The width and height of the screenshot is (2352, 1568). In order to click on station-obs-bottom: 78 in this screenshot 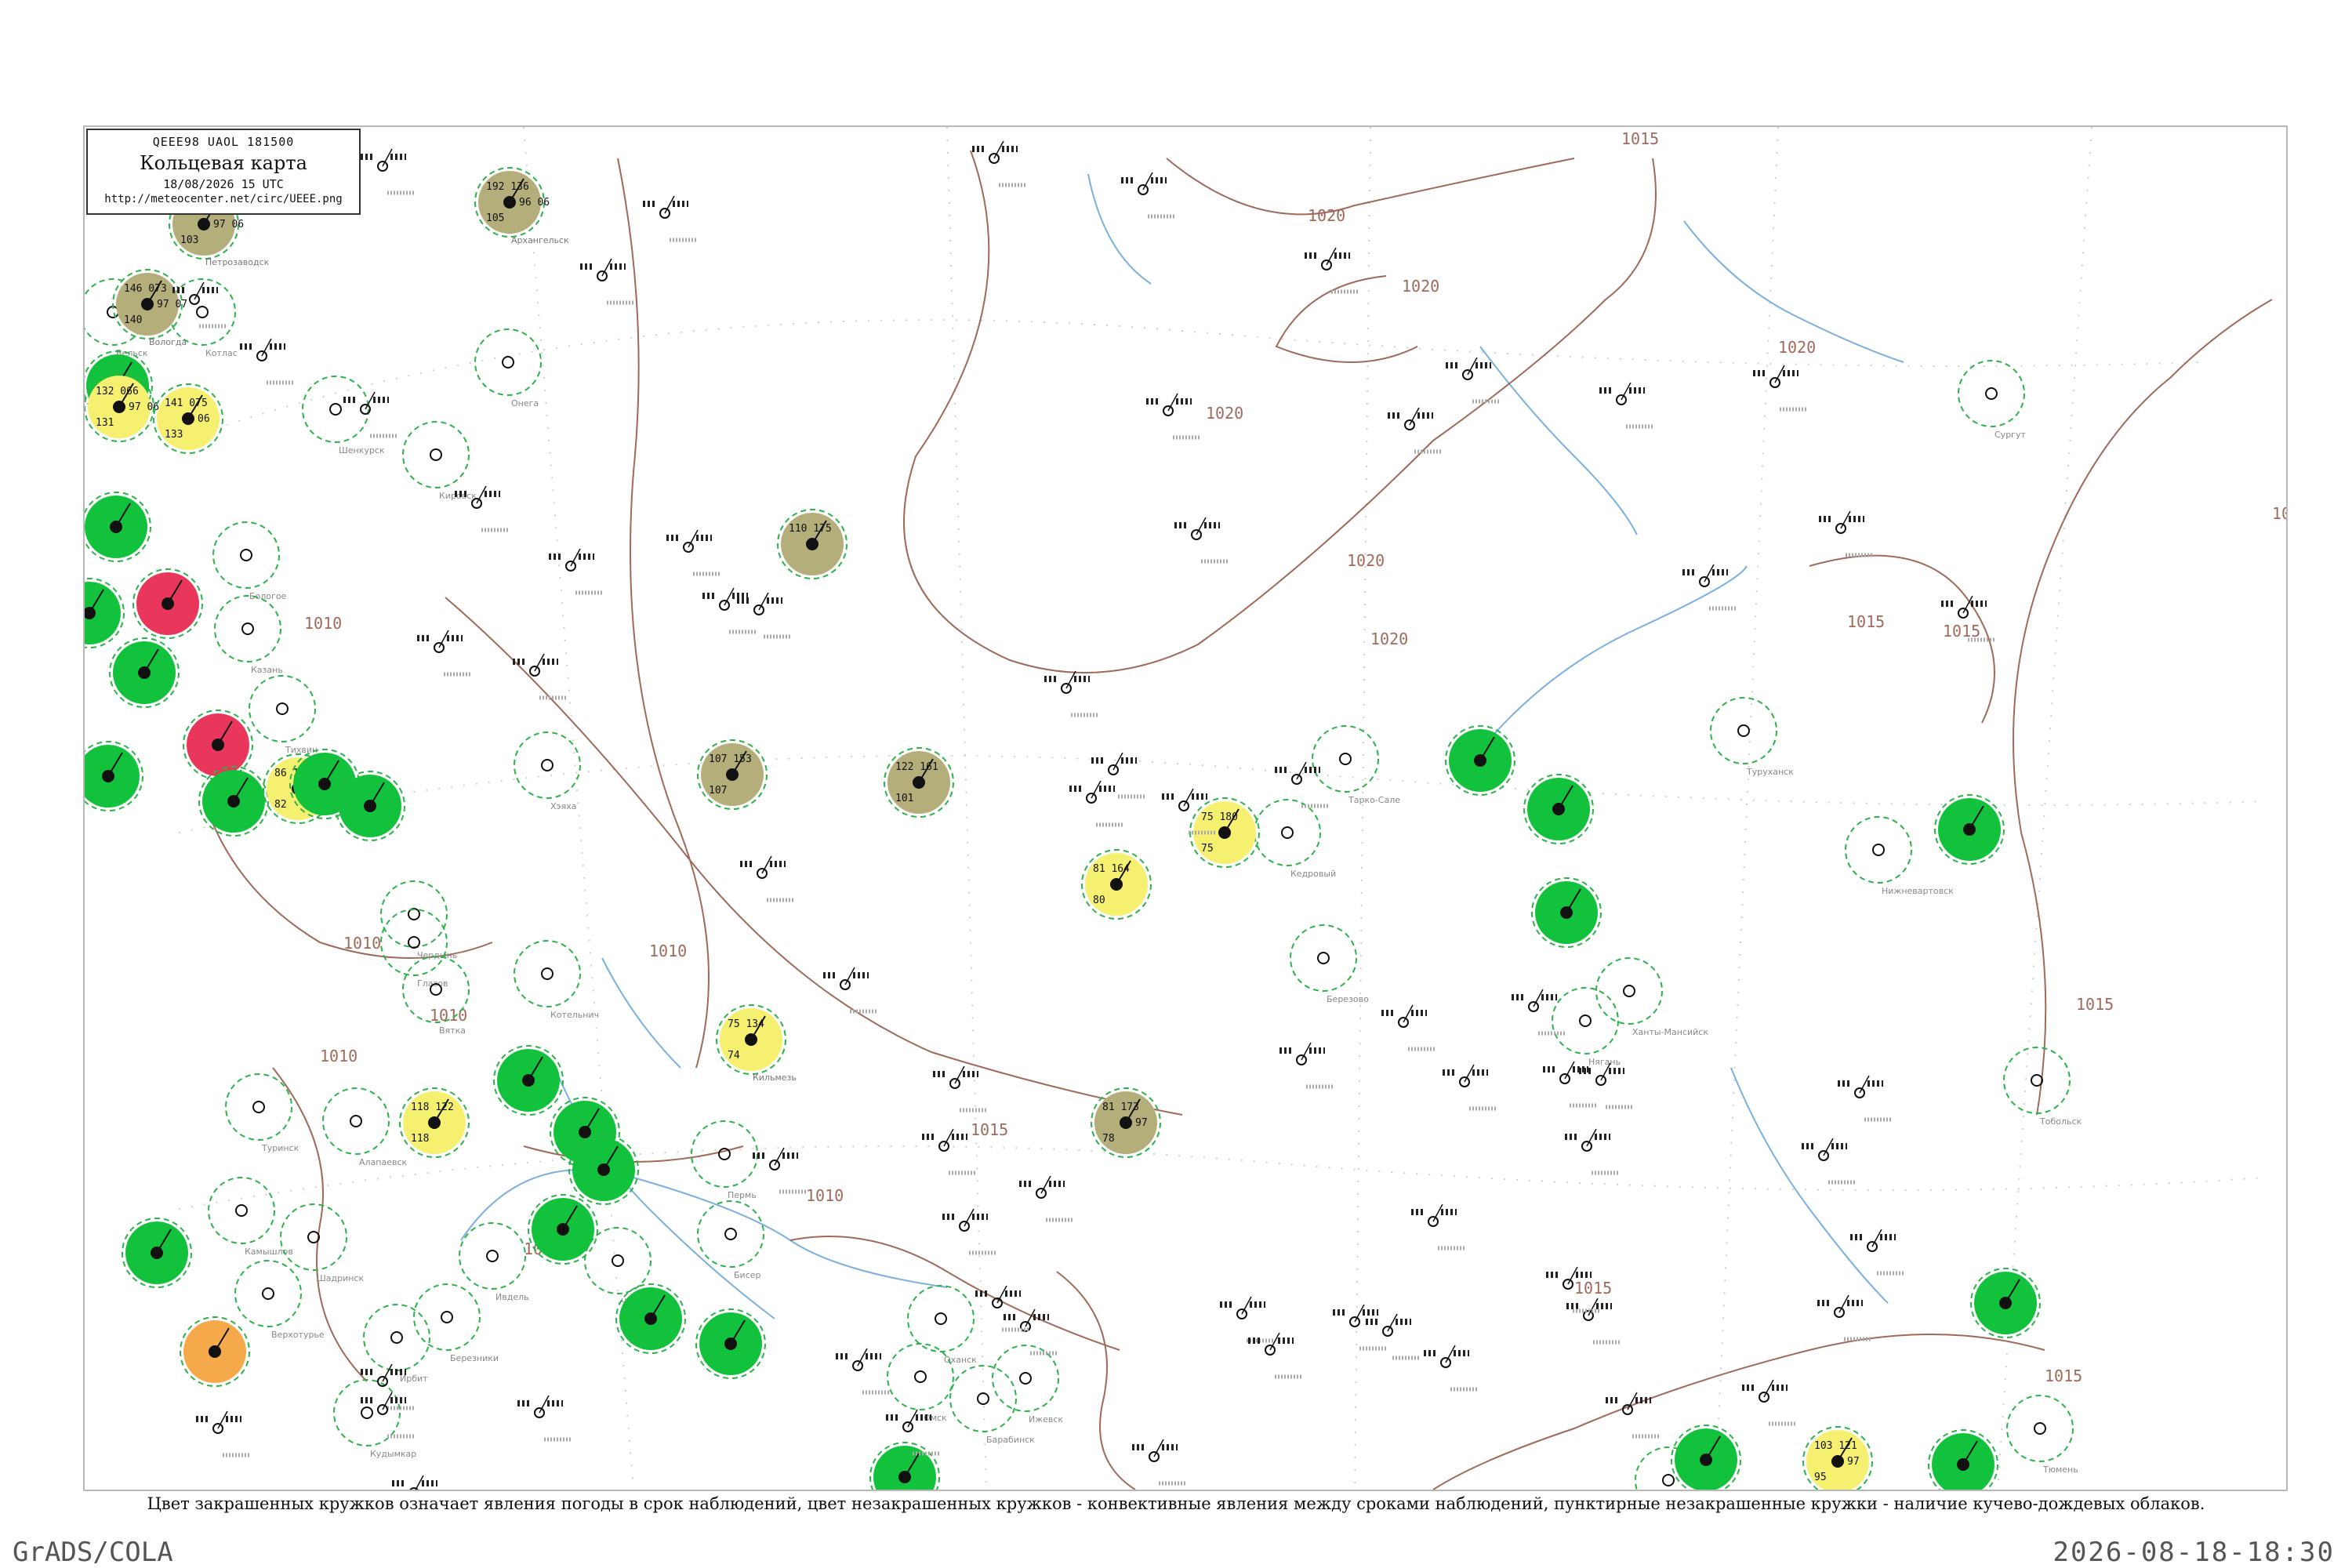, I will do `click(1108, 1139)`.